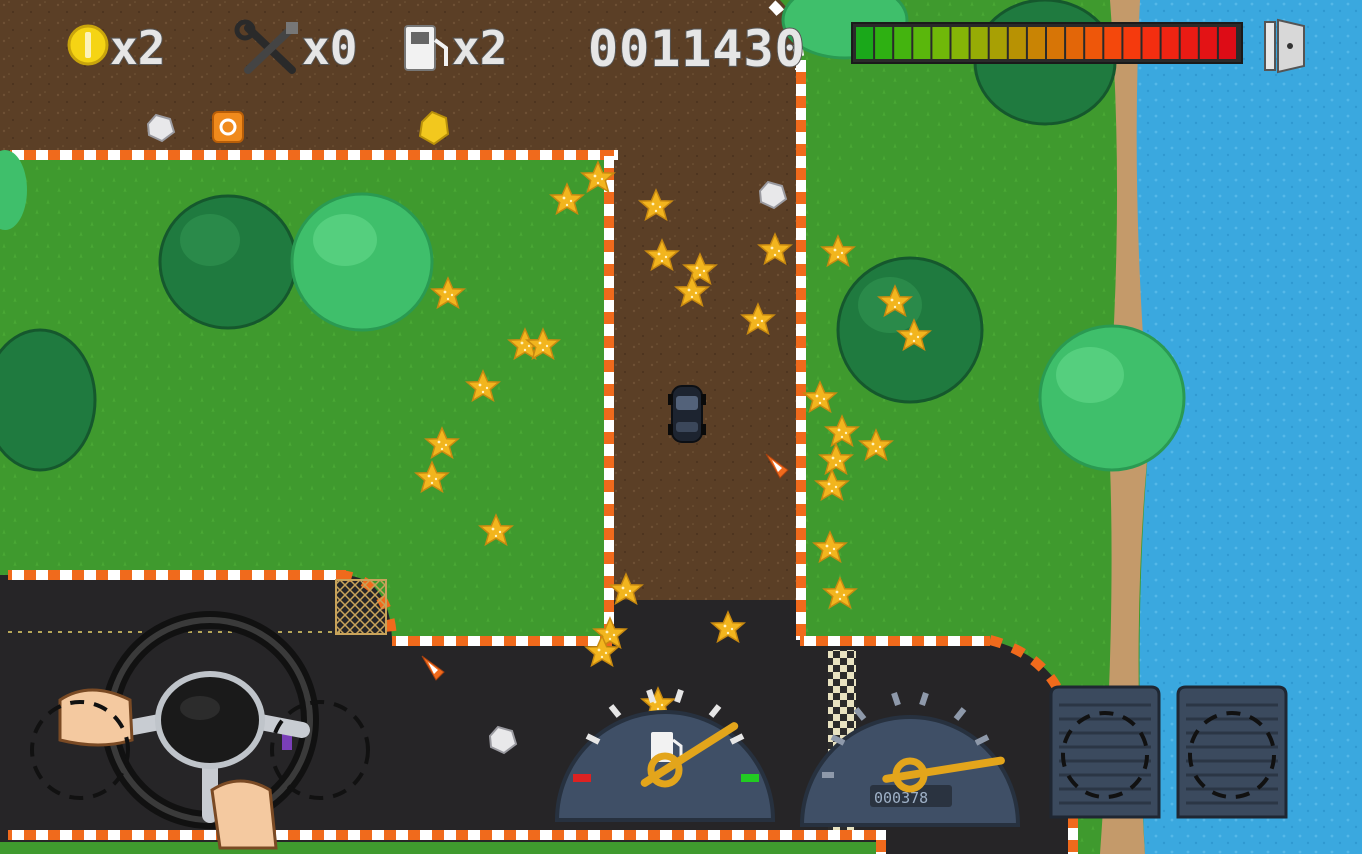  I want to click on fuel-empty-marker, so click(582, 778).